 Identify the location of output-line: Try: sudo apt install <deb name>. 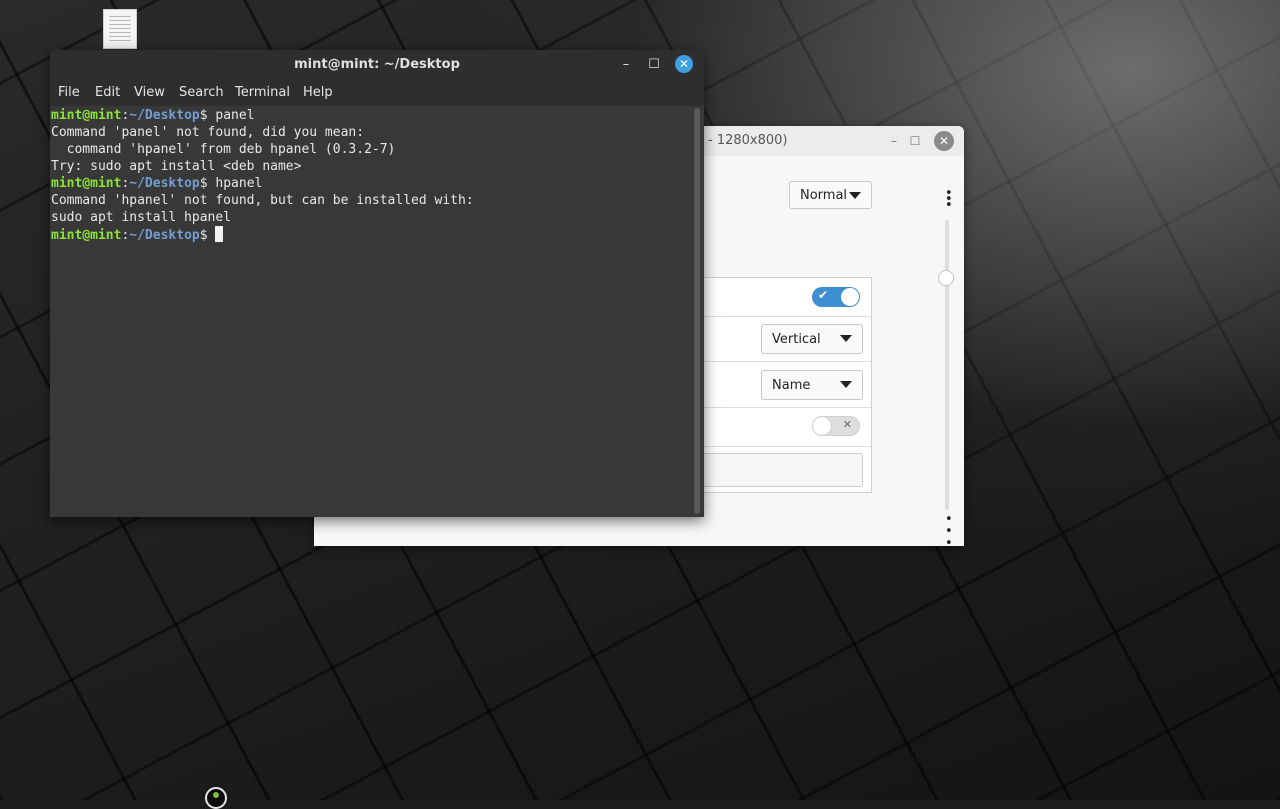
(176, 166).